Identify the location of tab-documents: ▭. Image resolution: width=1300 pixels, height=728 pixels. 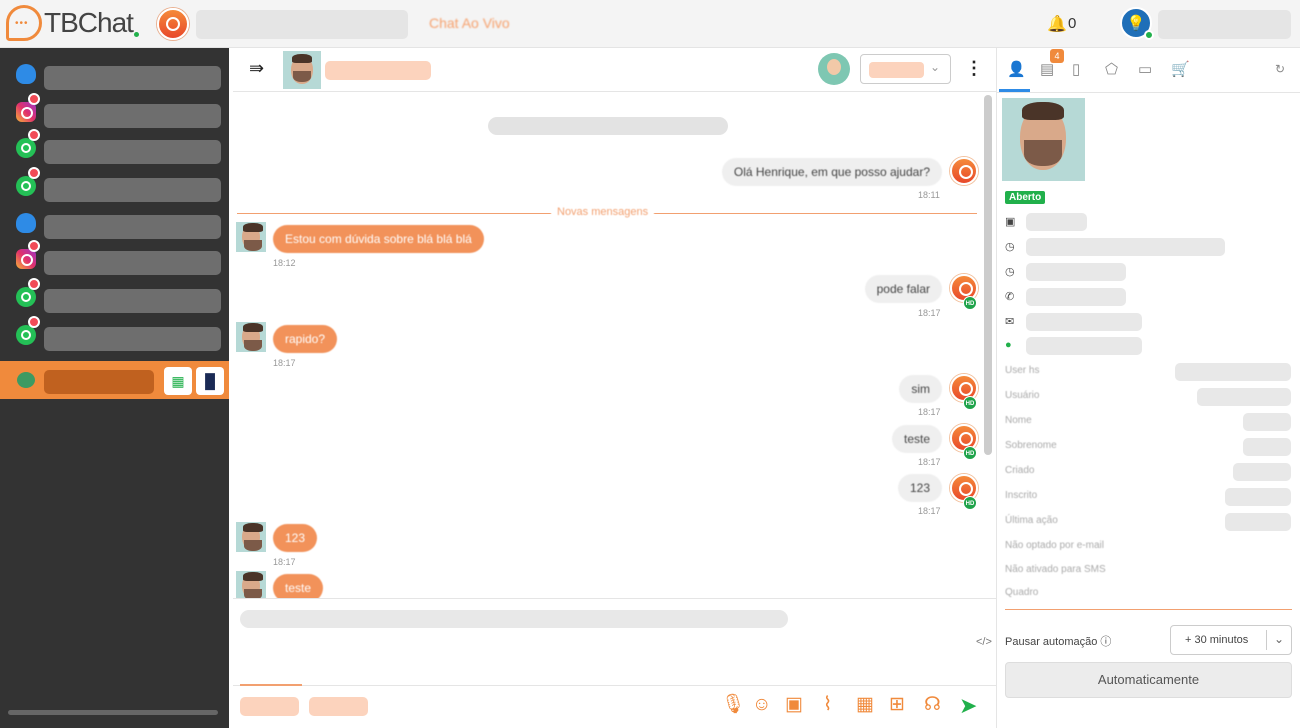
(1145, 69).